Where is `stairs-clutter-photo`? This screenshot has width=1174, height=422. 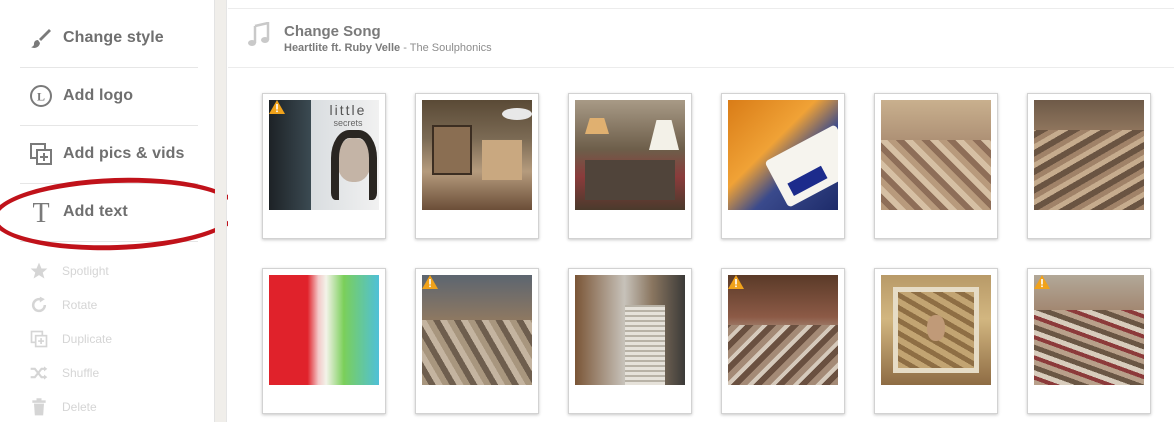
stairs-clutter-photo is located at coordinates (630, 330).